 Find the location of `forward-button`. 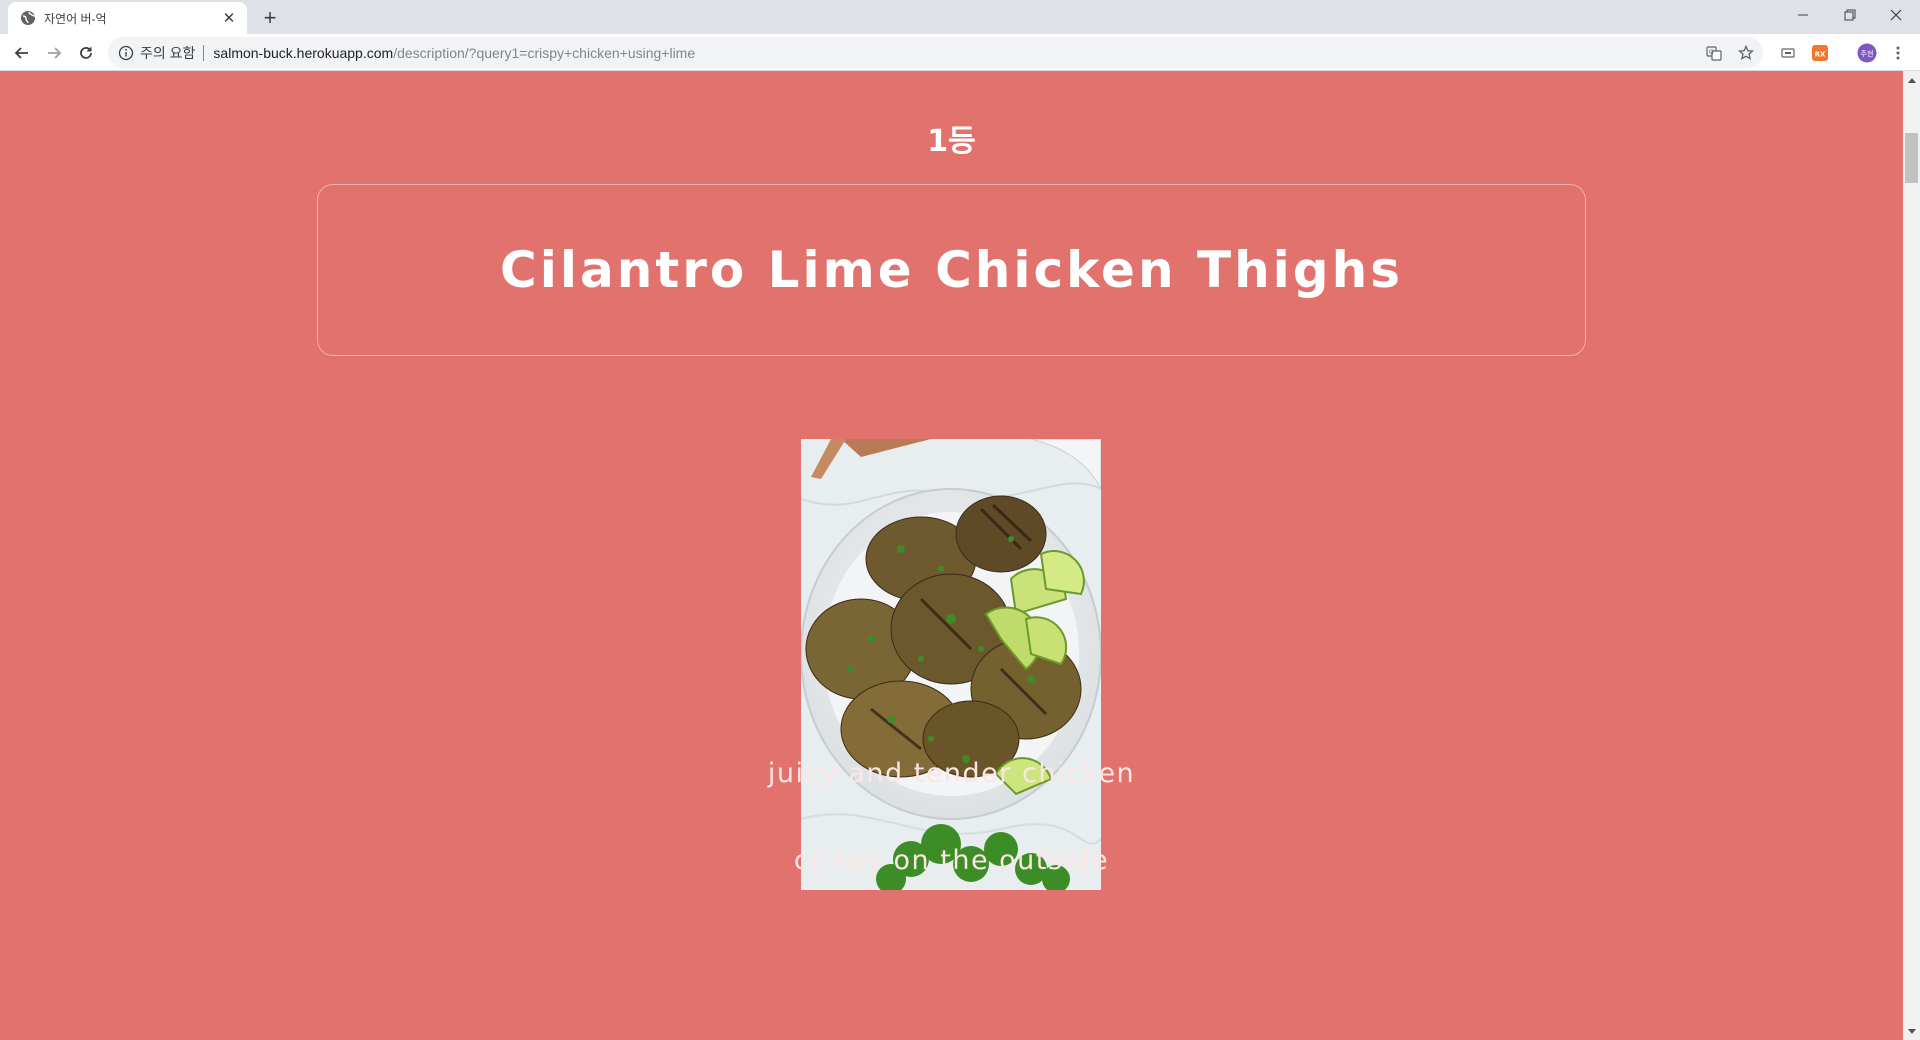

forward-button is located at coordinates (54, 53).